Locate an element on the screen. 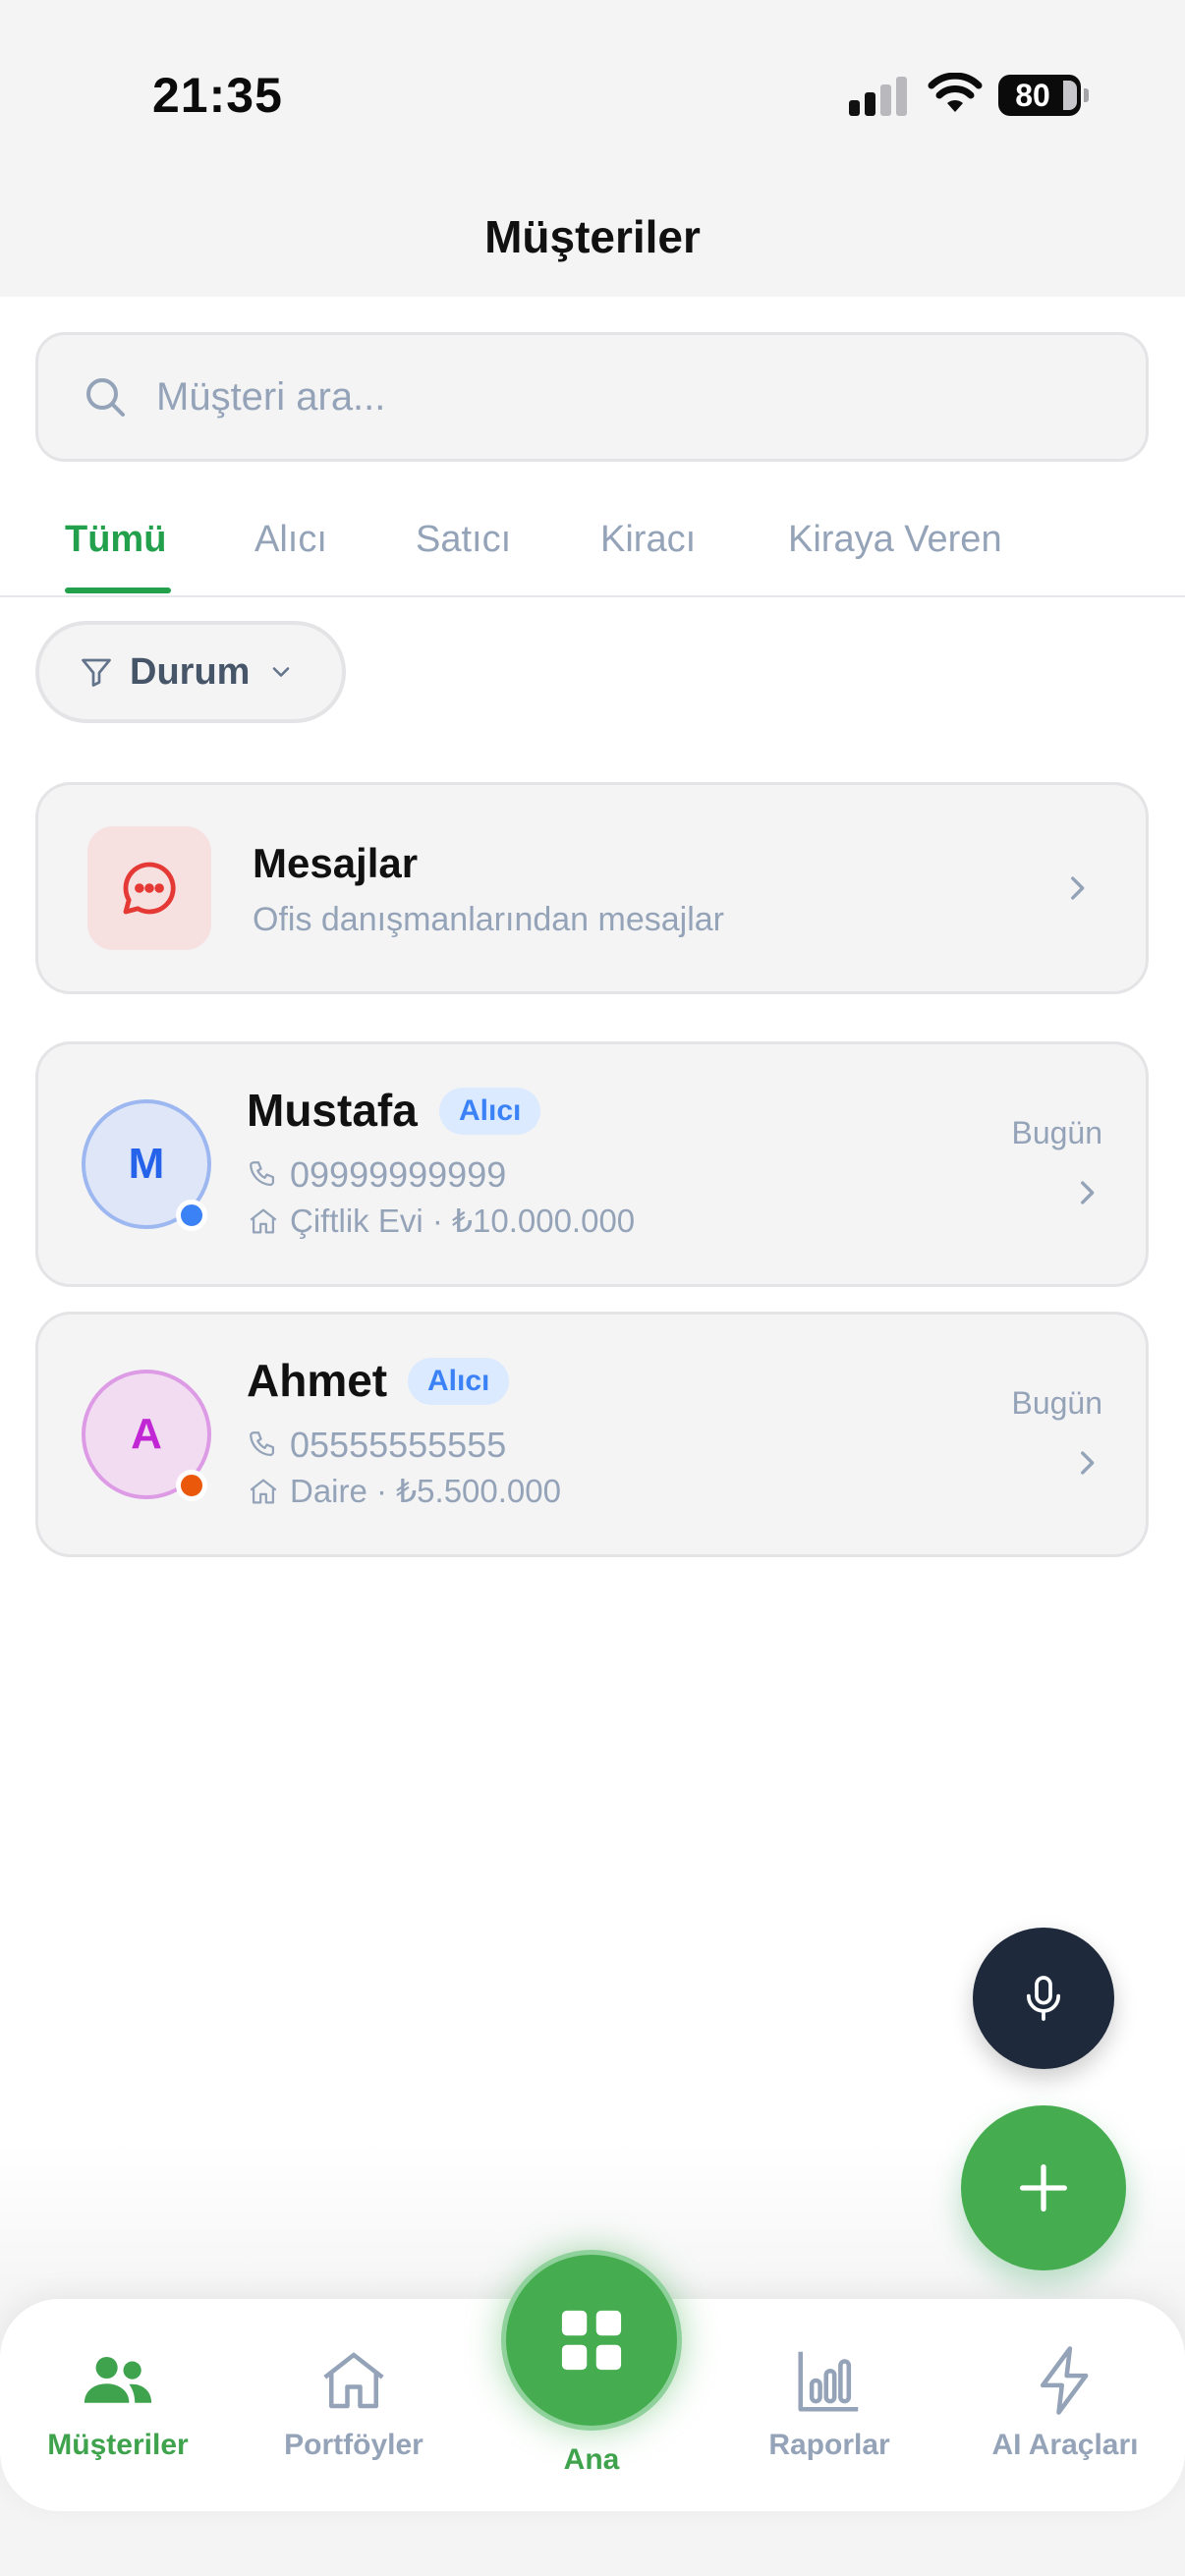  customer-property: Çiftlik Evi · ₺10.000.000 is located at coordinates (441, 1221).